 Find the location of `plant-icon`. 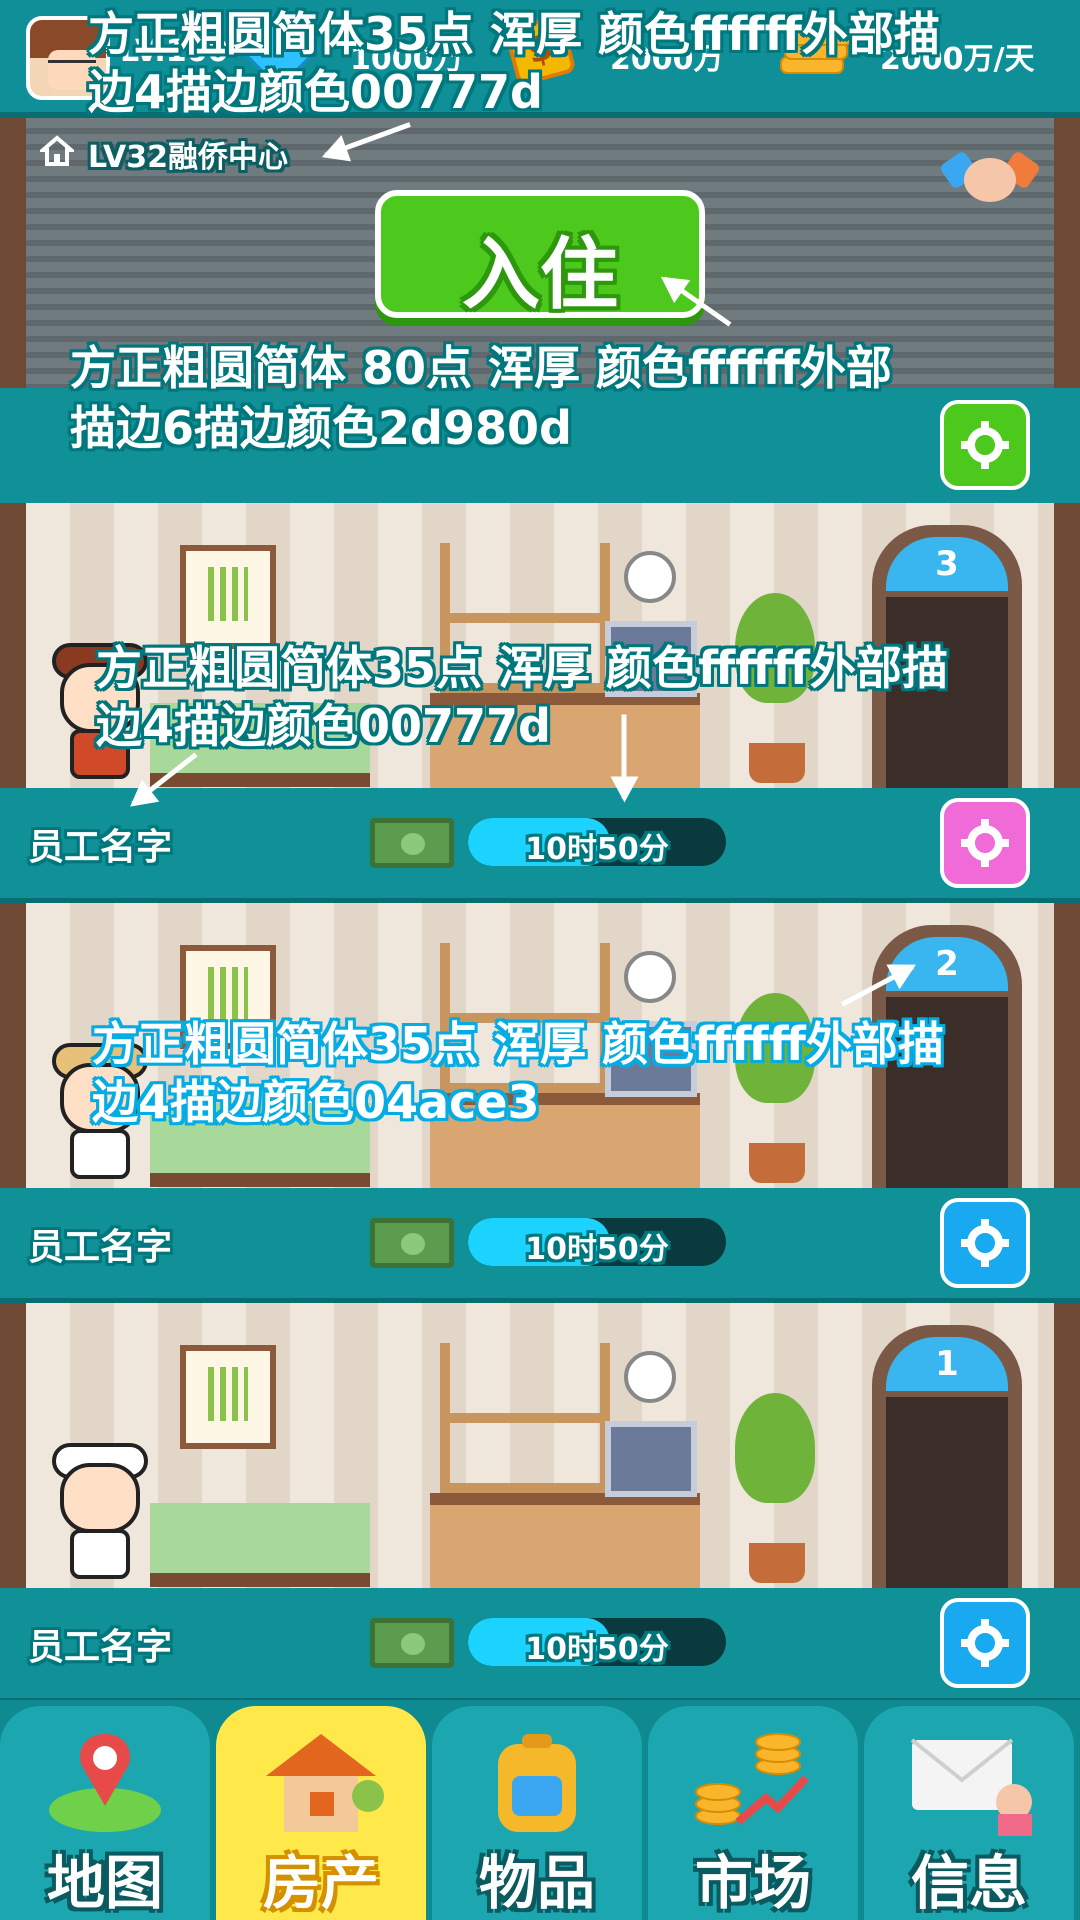

plant-icon is located at coordinates (775, 1488).